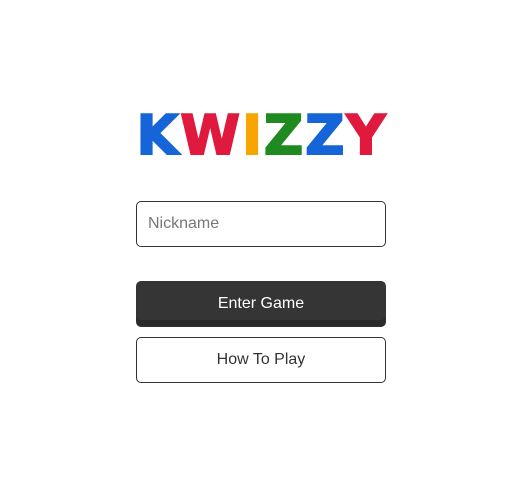 The height and width of the screenshot is (498, 521). I want to click on logo-letter-k: K, so click(158, 135).